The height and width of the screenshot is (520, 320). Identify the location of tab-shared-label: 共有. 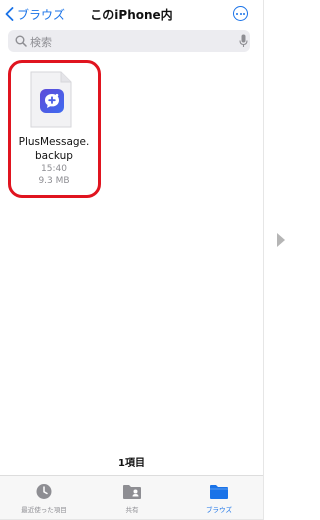
(132, 510).